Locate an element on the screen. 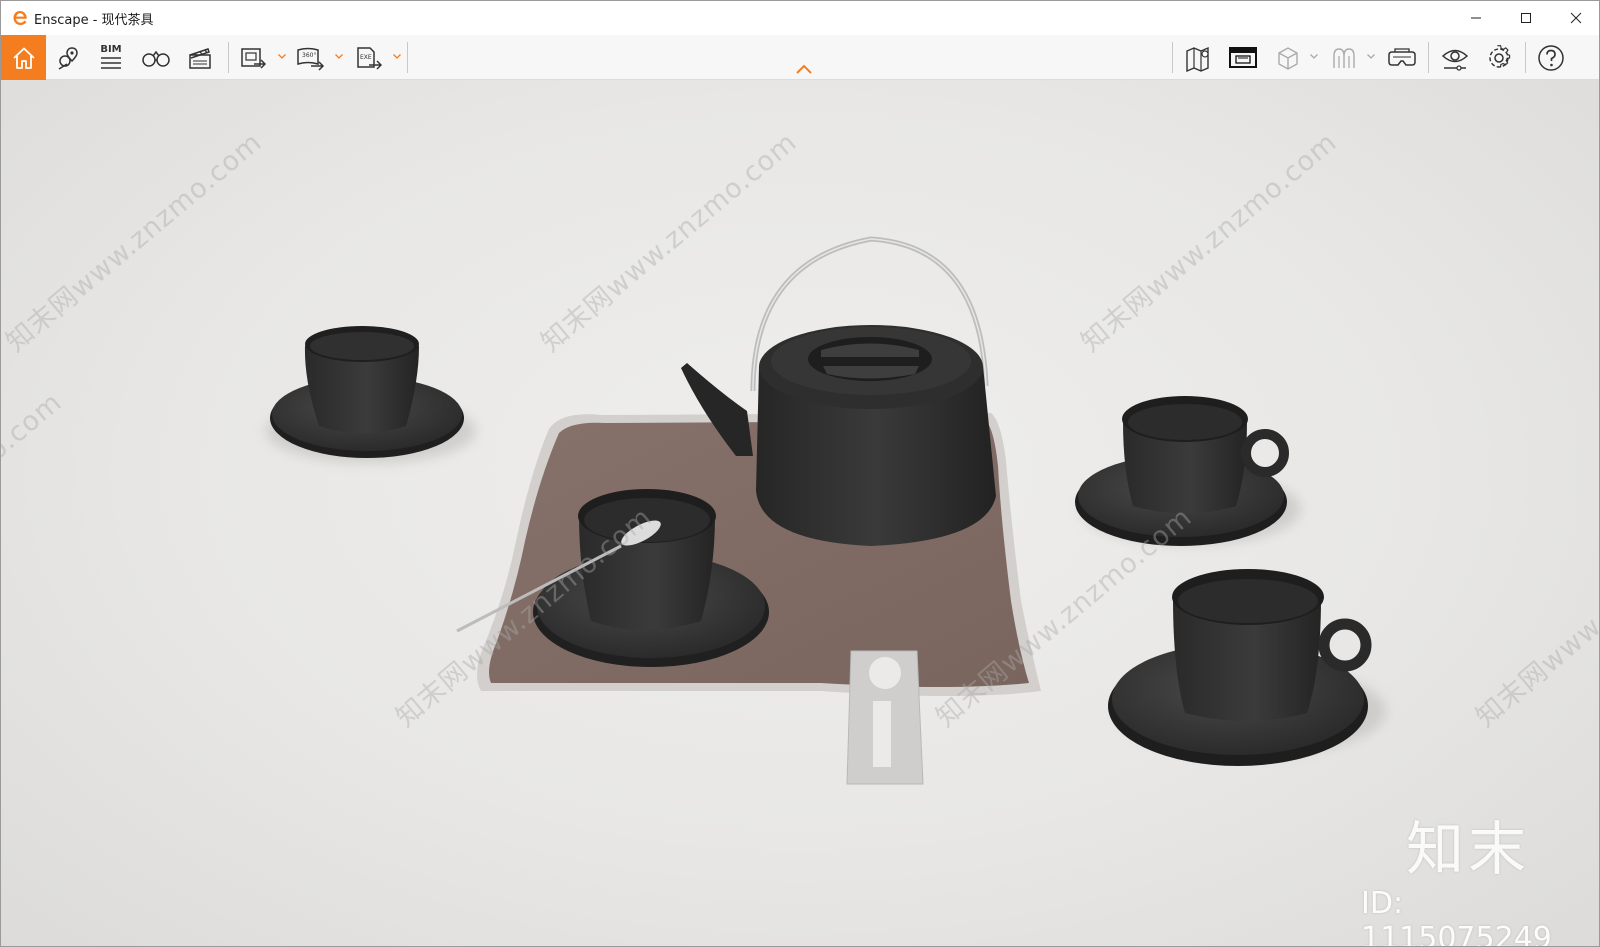  gear-icon is located at coordinates (1500, 56).